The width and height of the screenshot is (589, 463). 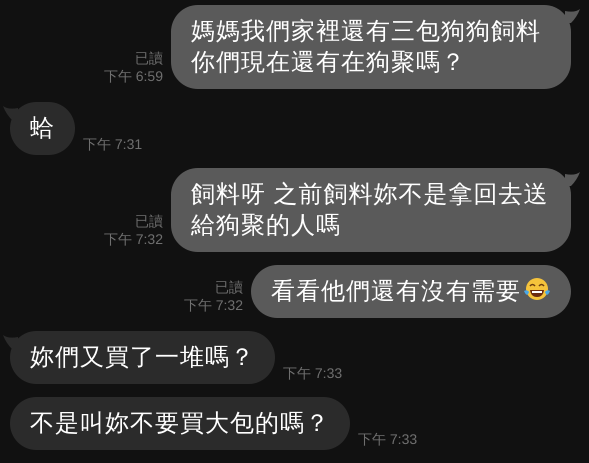 I want to click on message-time: 下午 7:31, so click(x=112, y=144).